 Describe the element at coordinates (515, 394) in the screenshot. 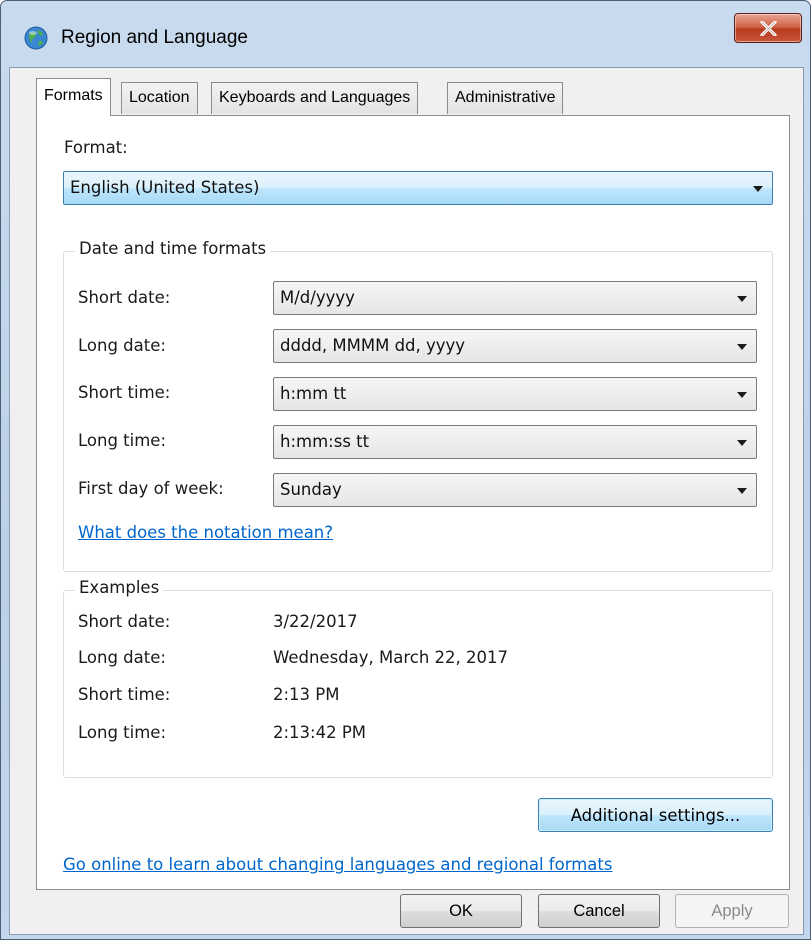

I see `short-time-dropdown: h:mm tt` at that location.